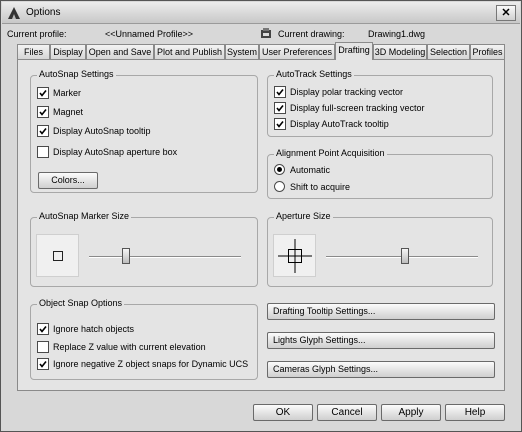 This screenshot has height=432, width=522. What do you see at coordinates (347, 412) in the screenshot?
I see `cancel-button: Cancel` at bounding box center [347, 412].